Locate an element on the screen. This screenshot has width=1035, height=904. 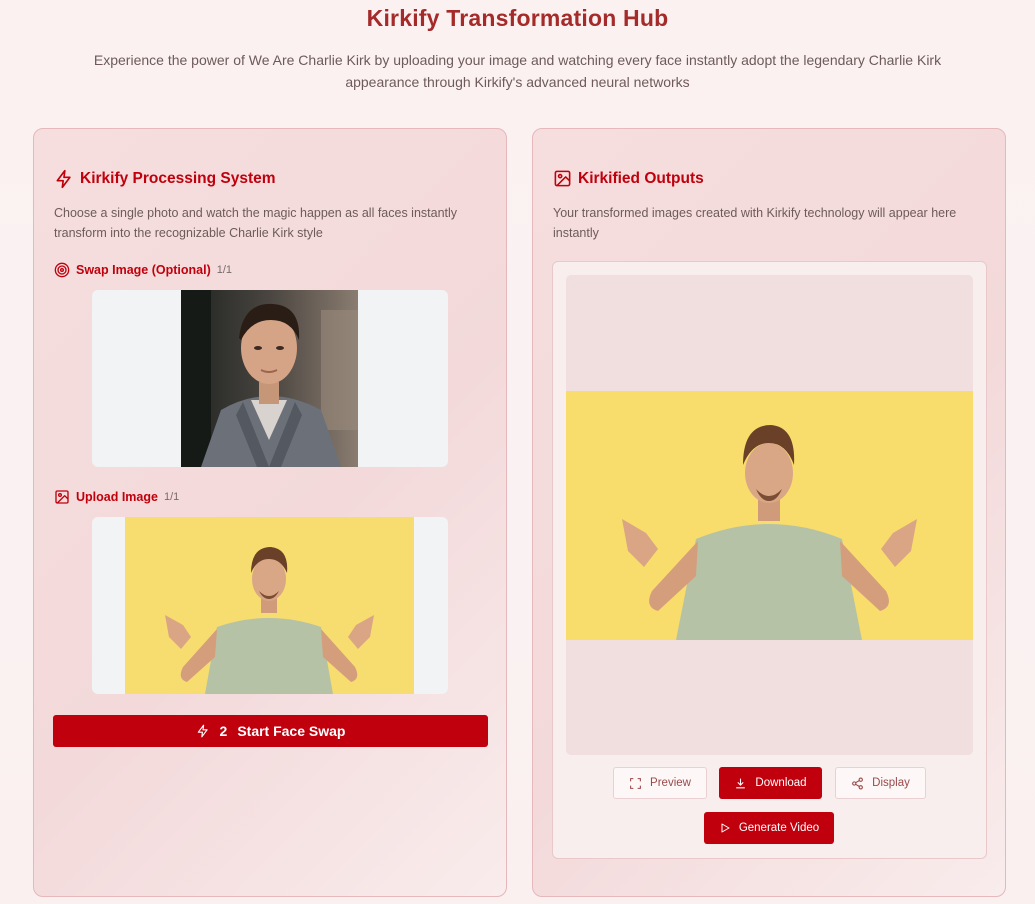
preview-button-label: Preview is located at coordinates (670, 783).